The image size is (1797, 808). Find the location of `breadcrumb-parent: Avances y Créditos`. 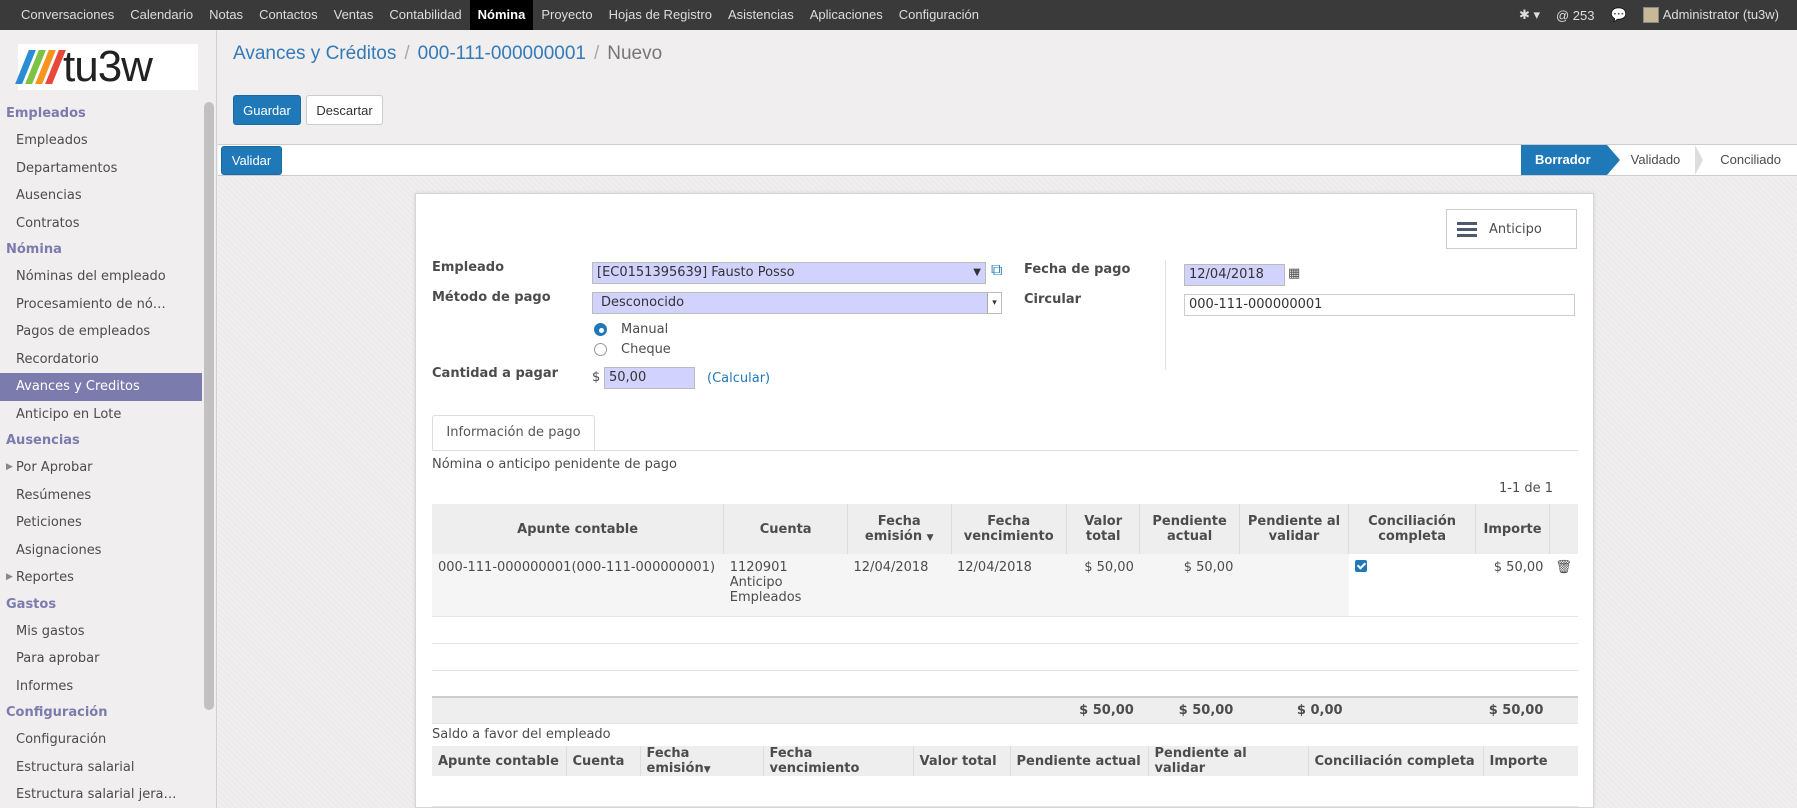

breadcrumb-parent: Avances y Créditos is located at coordinates (314, 53).